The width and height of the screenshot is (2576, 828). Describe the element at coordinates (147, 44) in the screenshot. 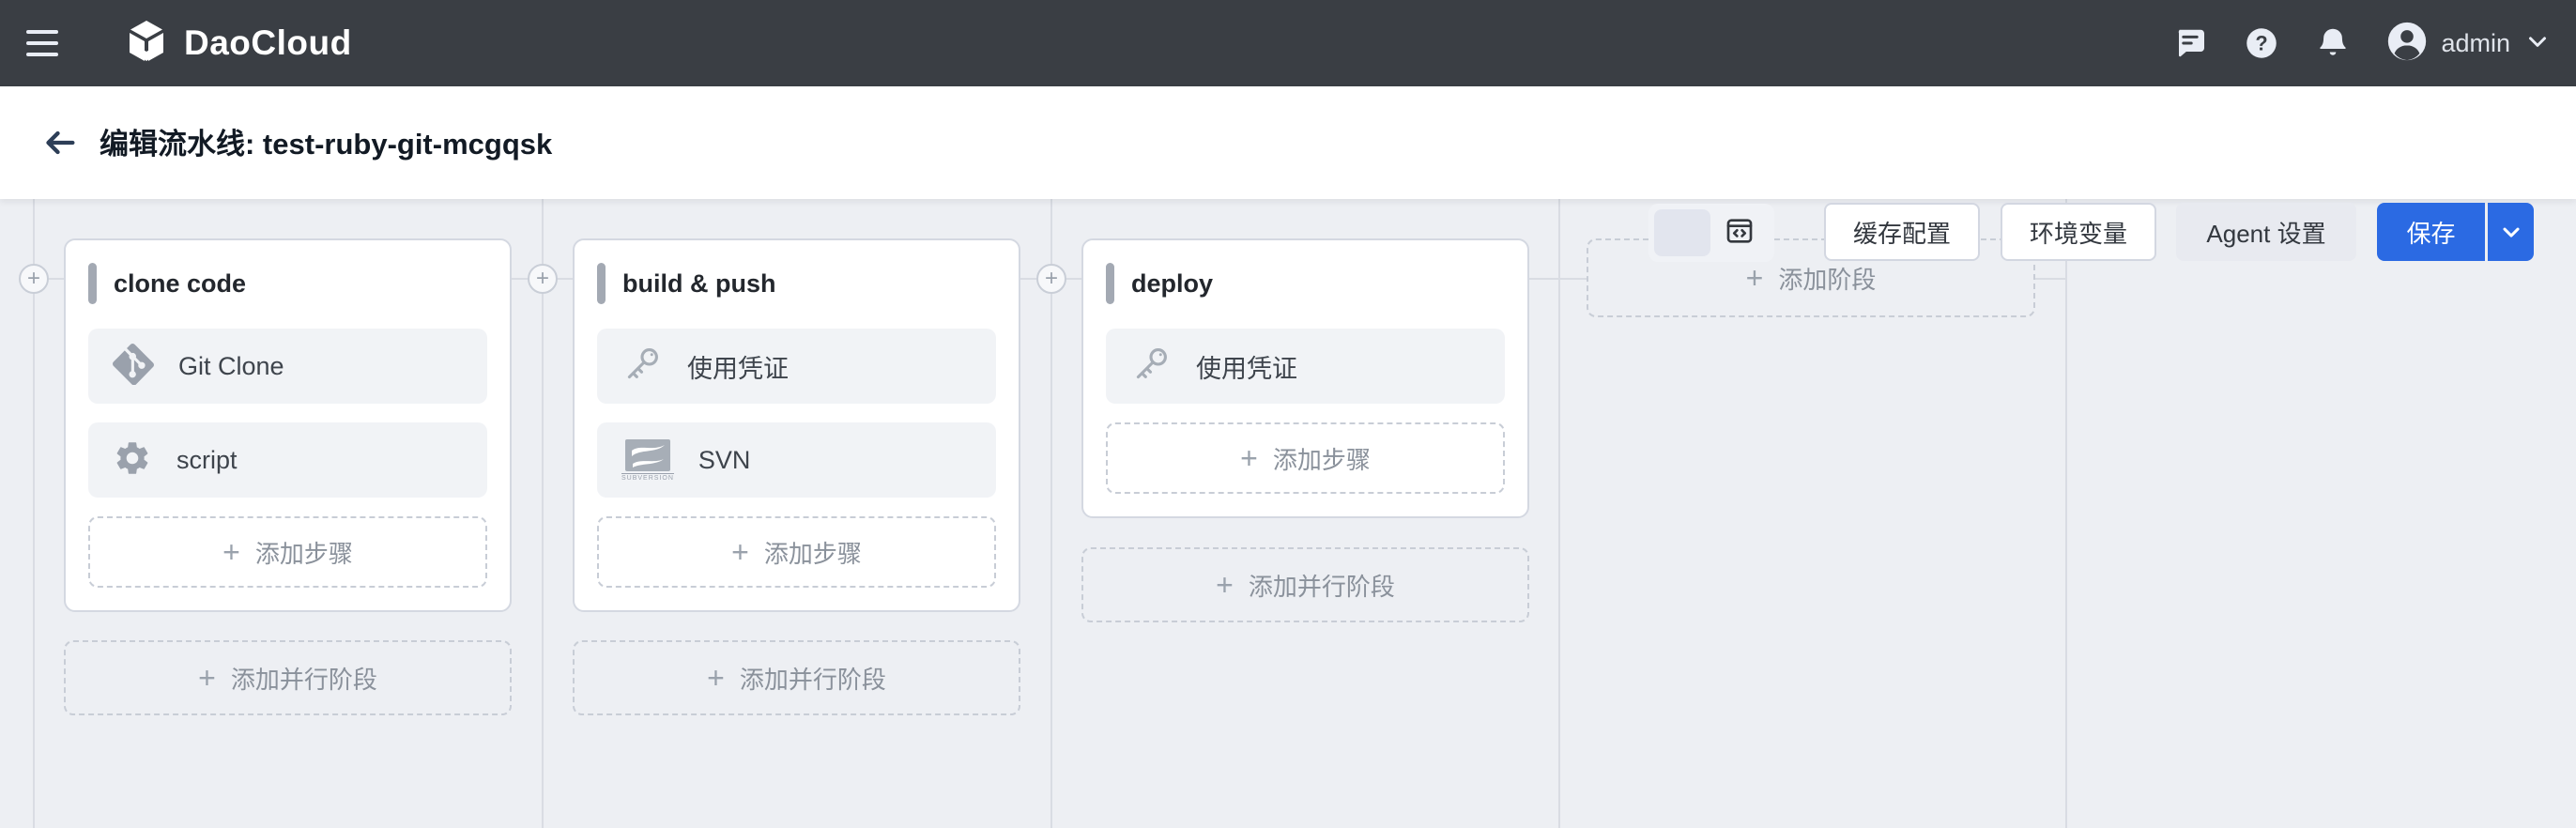

I see `daocloud-logo-icon` at that location.